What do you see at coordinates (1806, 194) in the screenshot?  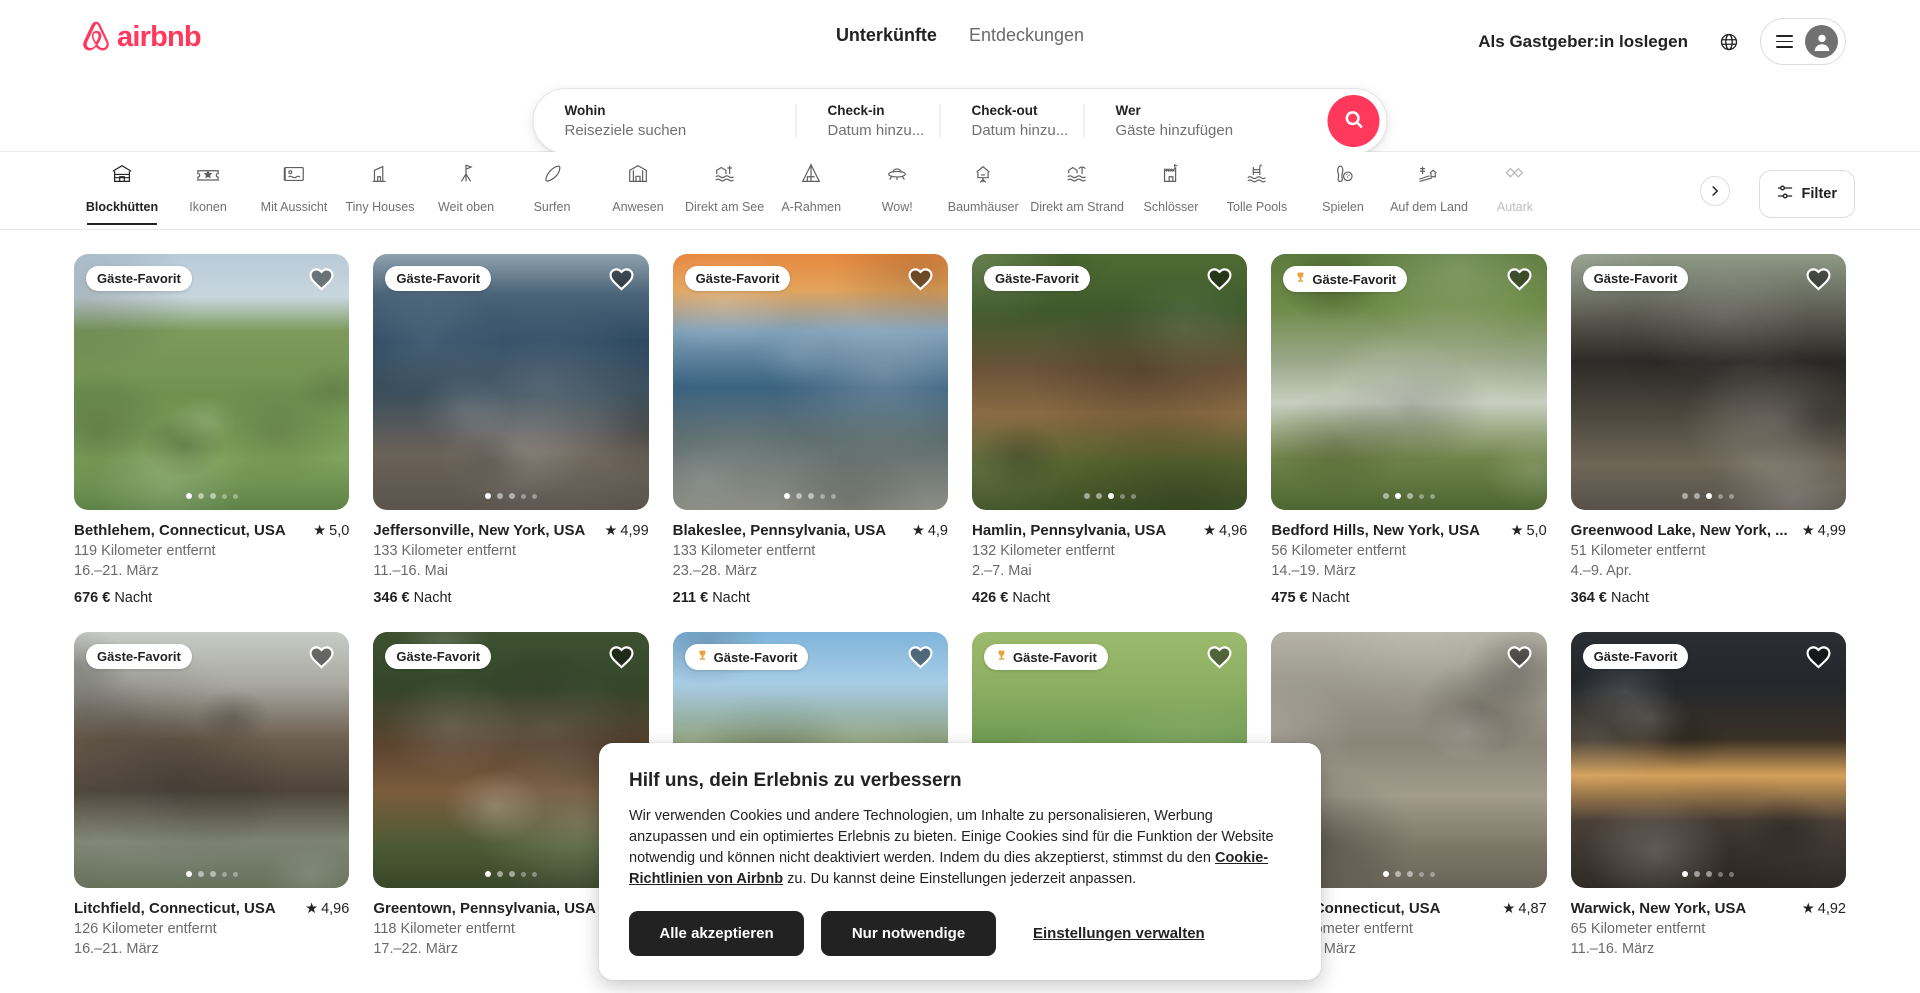 I see `filter-button: Filter` at bounding box center [1806, 194].